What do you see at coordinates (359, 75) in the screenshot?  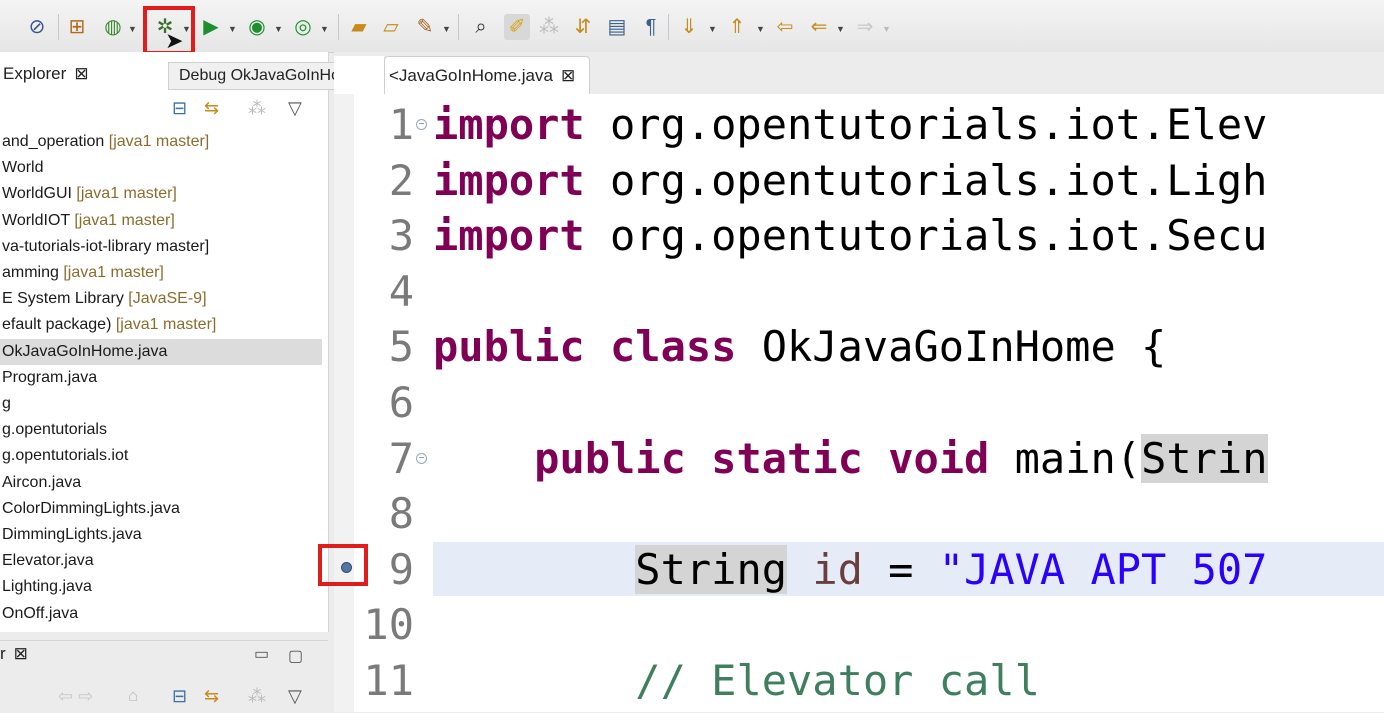 I see `editor-tab-edge` at bounding box center [359, 75].